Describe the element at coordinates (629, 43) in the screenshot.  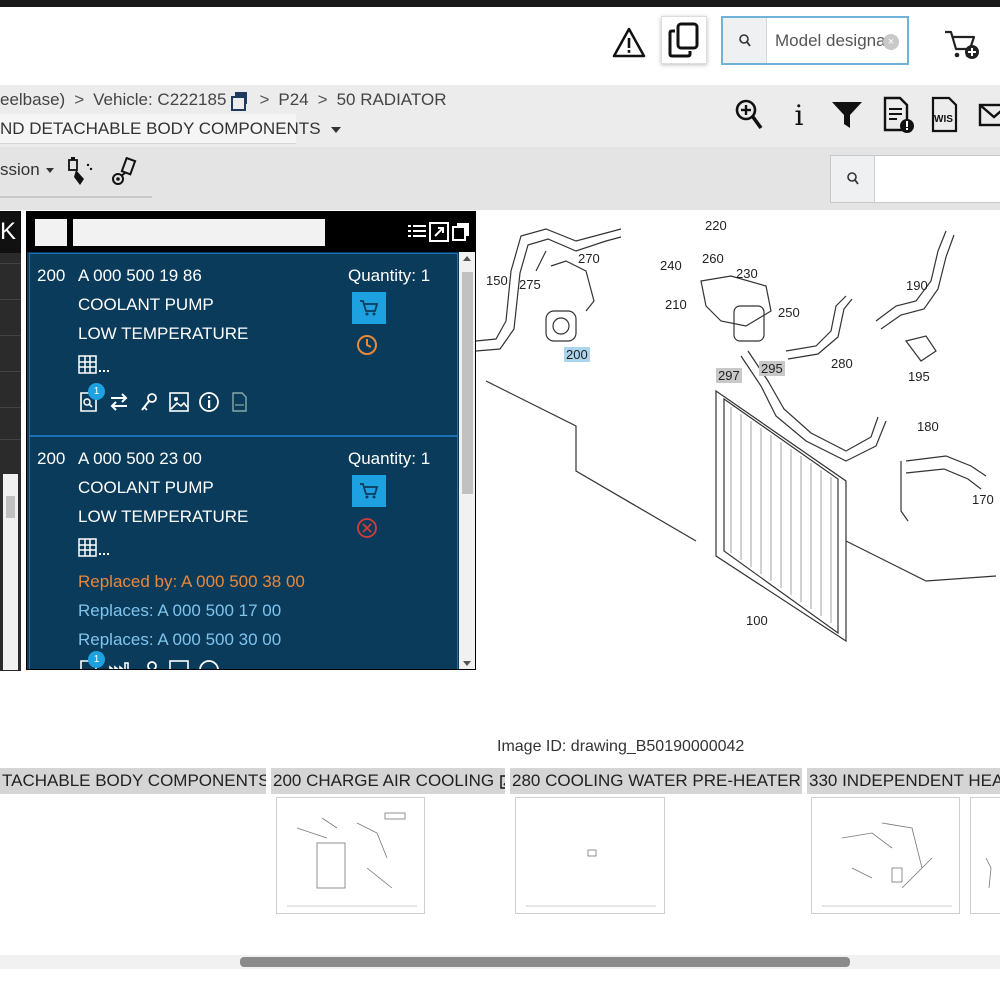
I see `warning-icon` at that location.